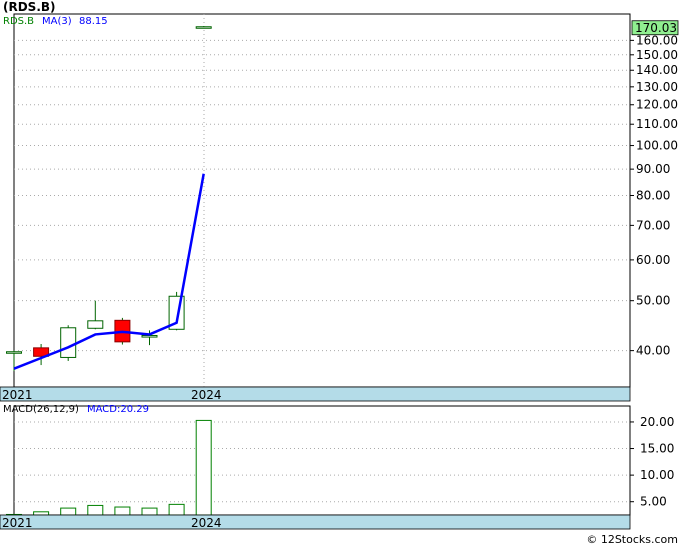 This screenshot has height=550, width=680. Describe the element at coordinates (657, 55) in the screenshot. I see `price-axis-tick-label: 150.00` at that location.